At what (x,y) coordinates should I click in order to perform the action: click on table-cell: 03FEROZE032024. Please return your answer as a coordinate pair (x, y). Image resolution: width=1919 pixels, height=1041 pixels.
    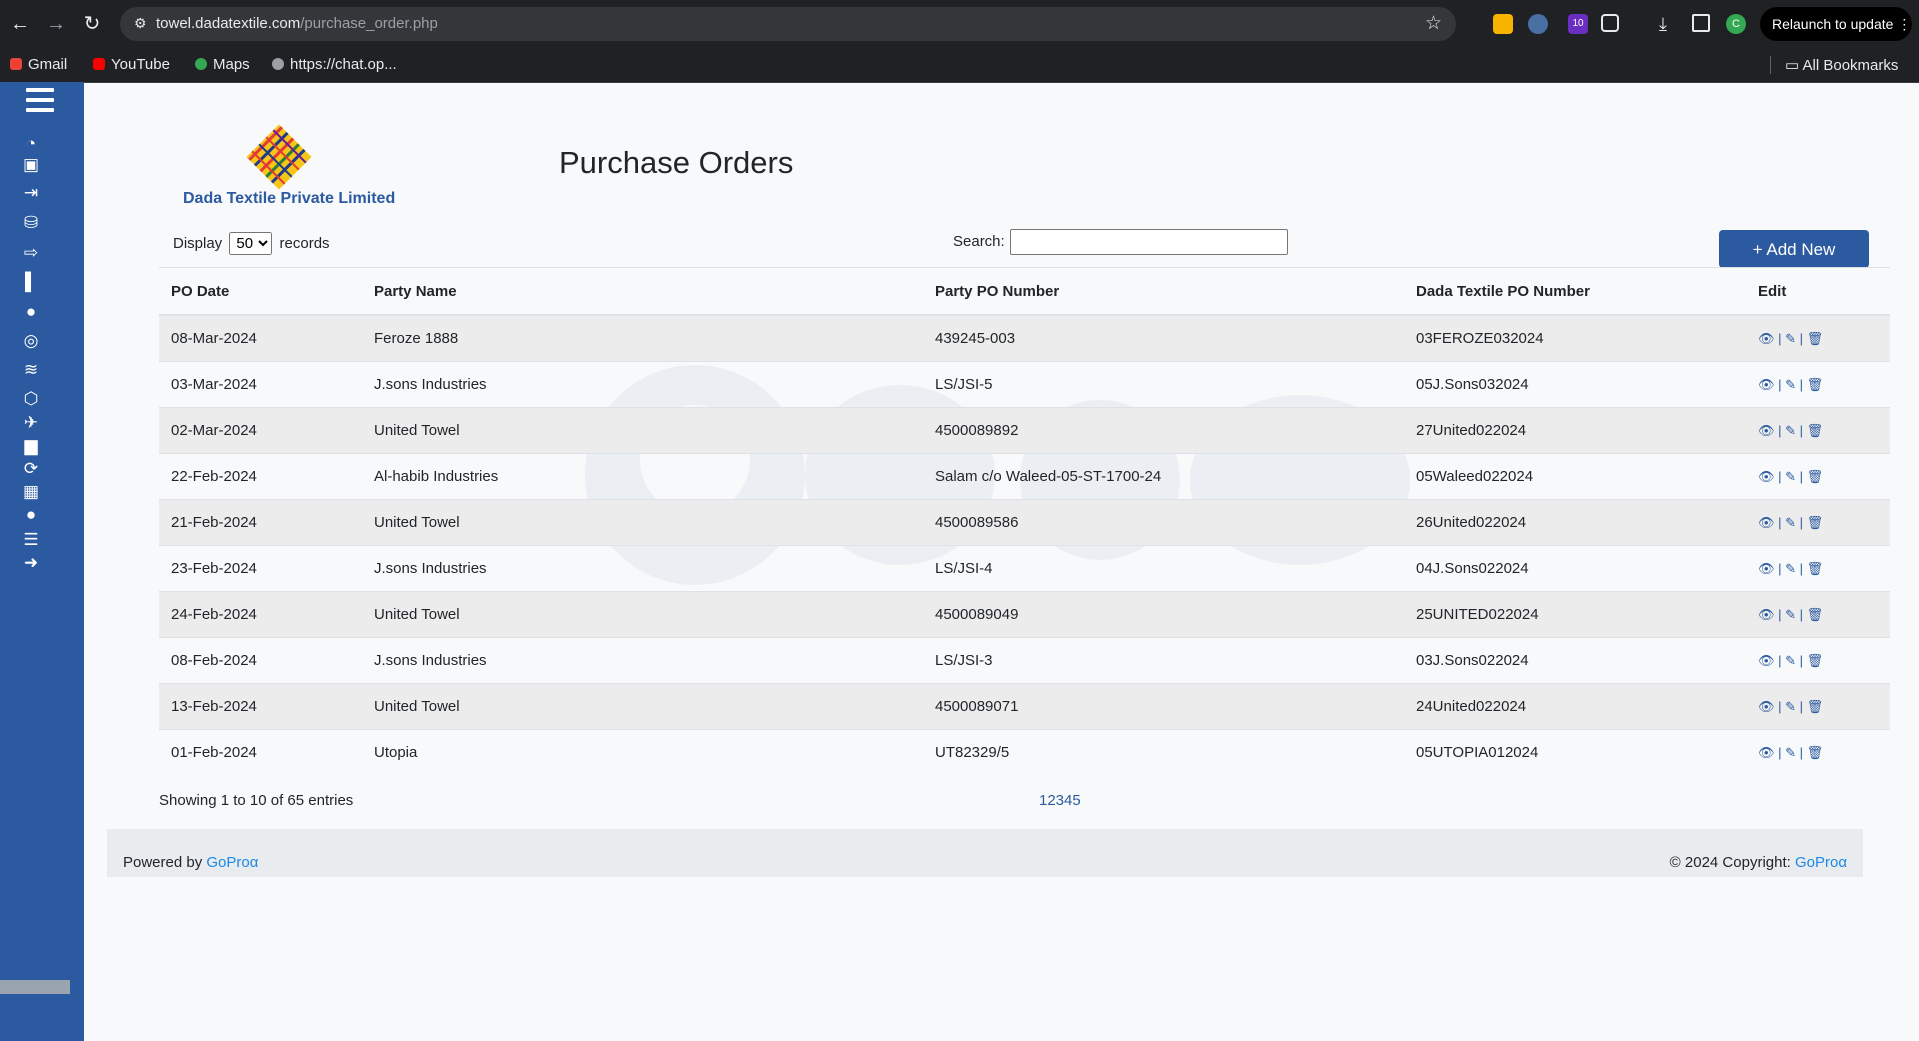
    Looking at the image, I should click on (1575, 338).